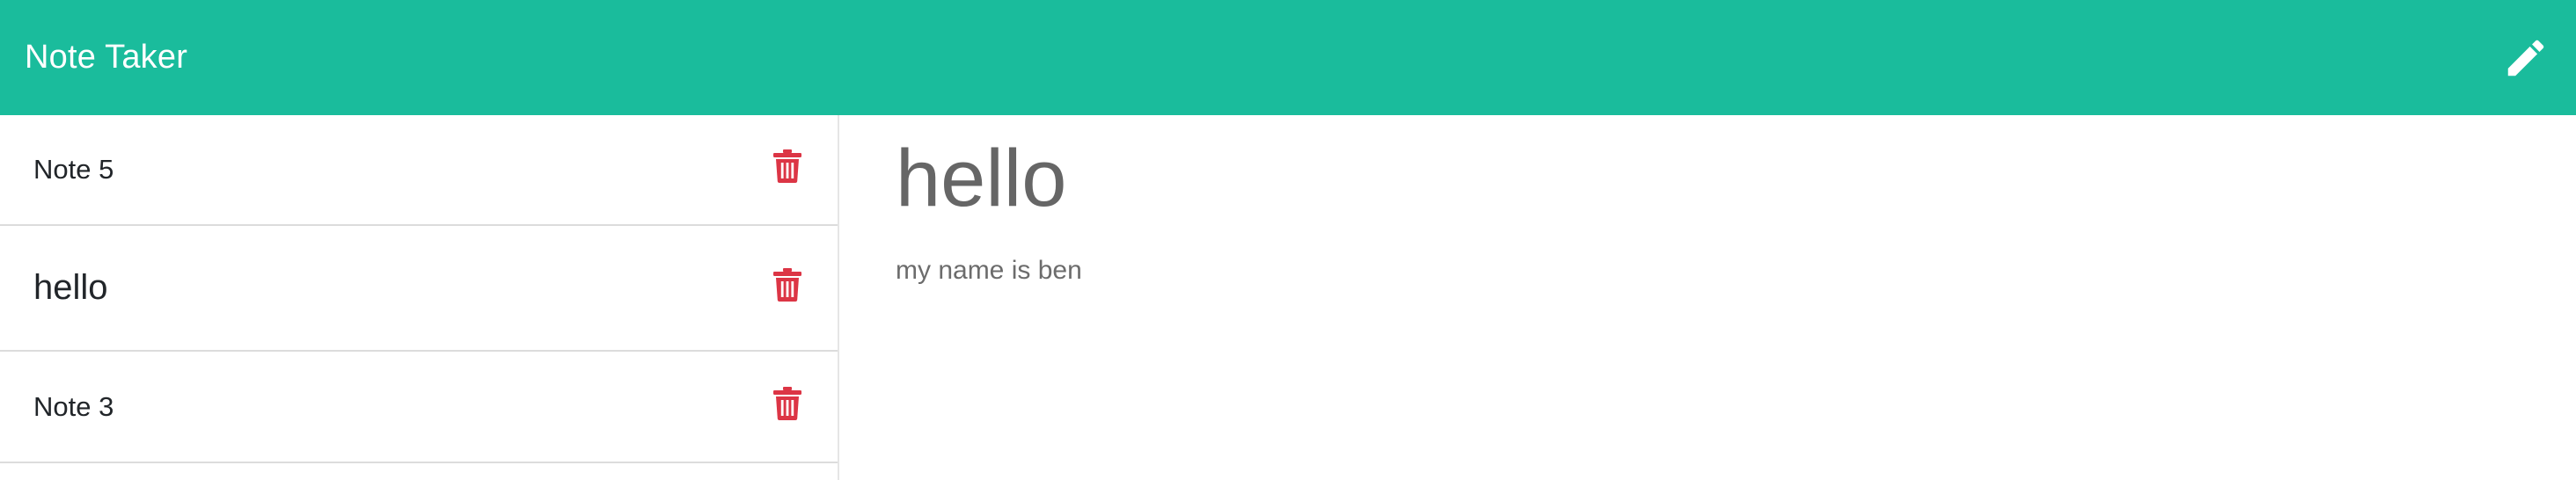  What do you see at coordinates (419, 170) in the screenshot?
I see `list-item: Note 5` at bounding box center [419, 170].